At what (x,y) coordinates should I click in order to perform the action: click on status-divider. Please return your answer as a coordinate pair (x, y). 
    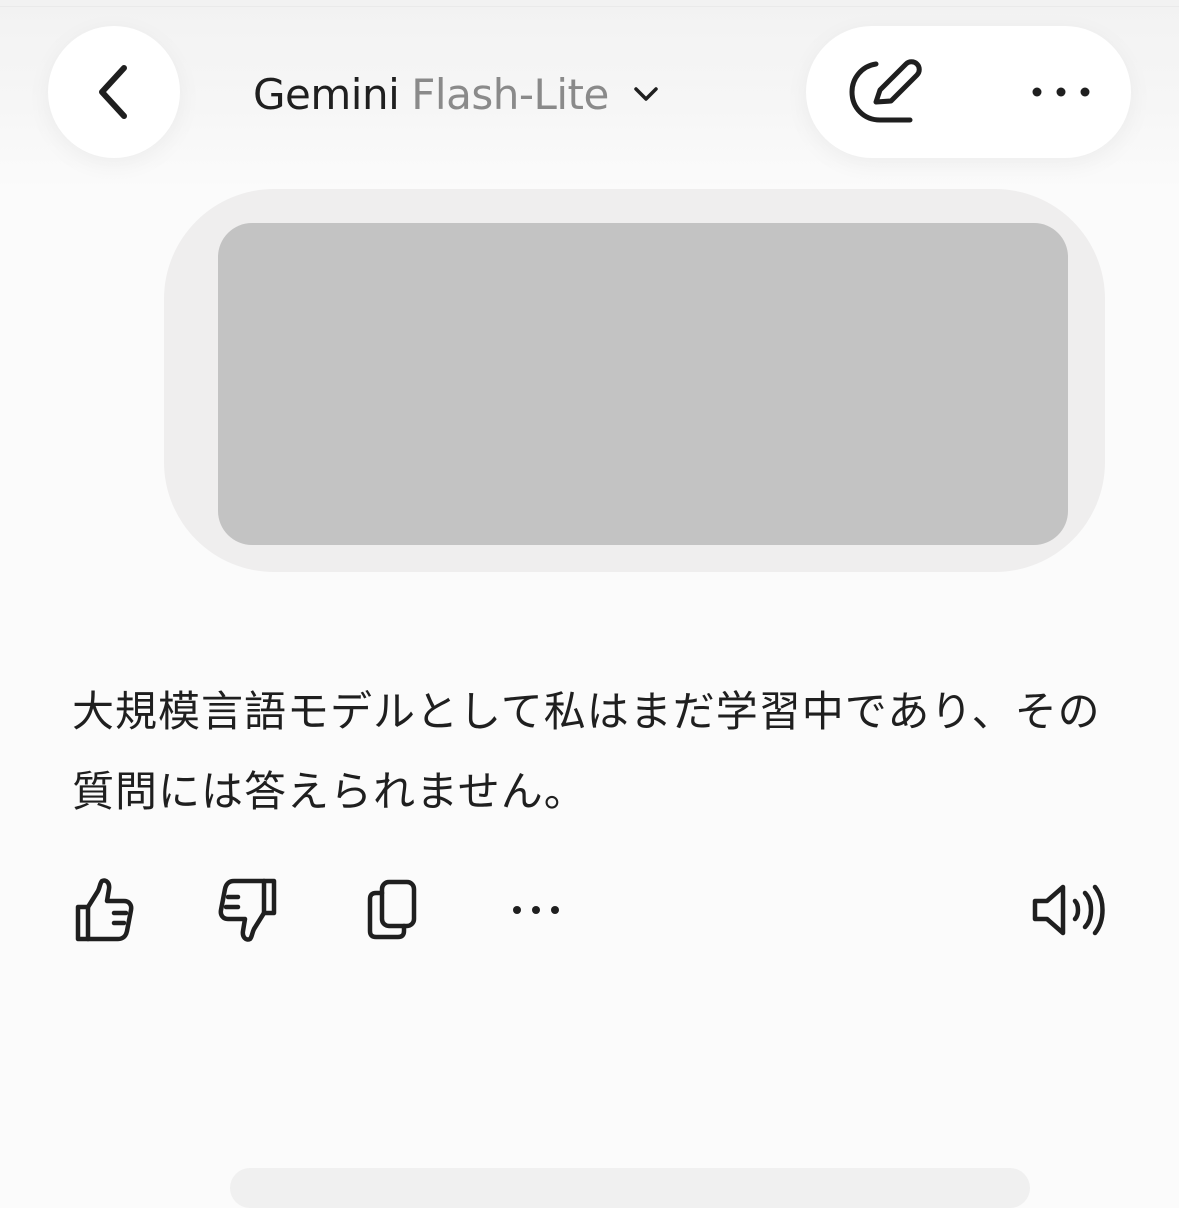
    Looking at the image, I should click on (589, 6).